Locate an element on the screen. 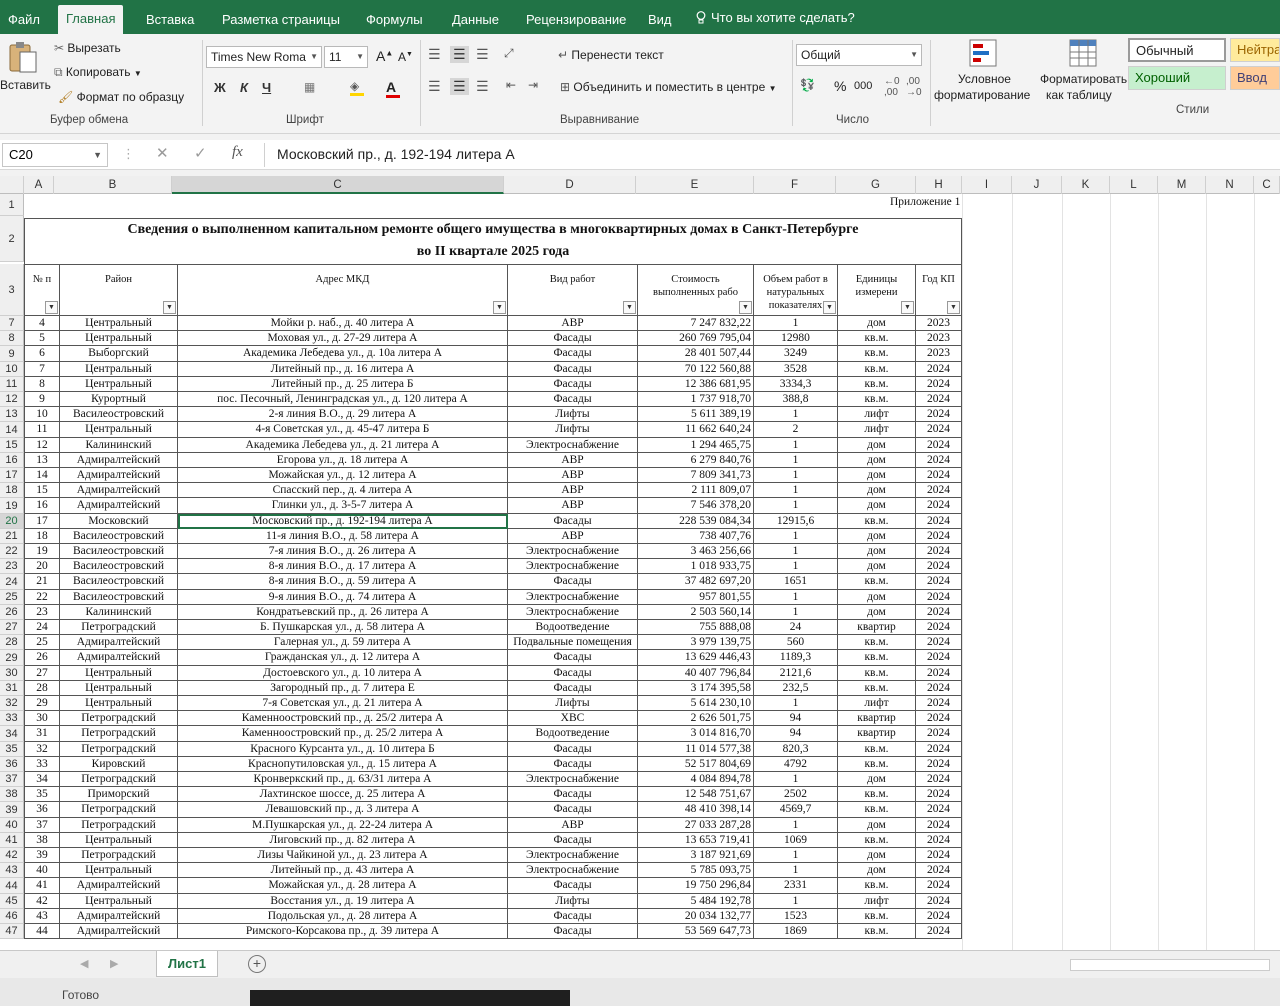 This screenshot has width=1280, height=1006. row-header: 33 is located at coordinates (12, 718).